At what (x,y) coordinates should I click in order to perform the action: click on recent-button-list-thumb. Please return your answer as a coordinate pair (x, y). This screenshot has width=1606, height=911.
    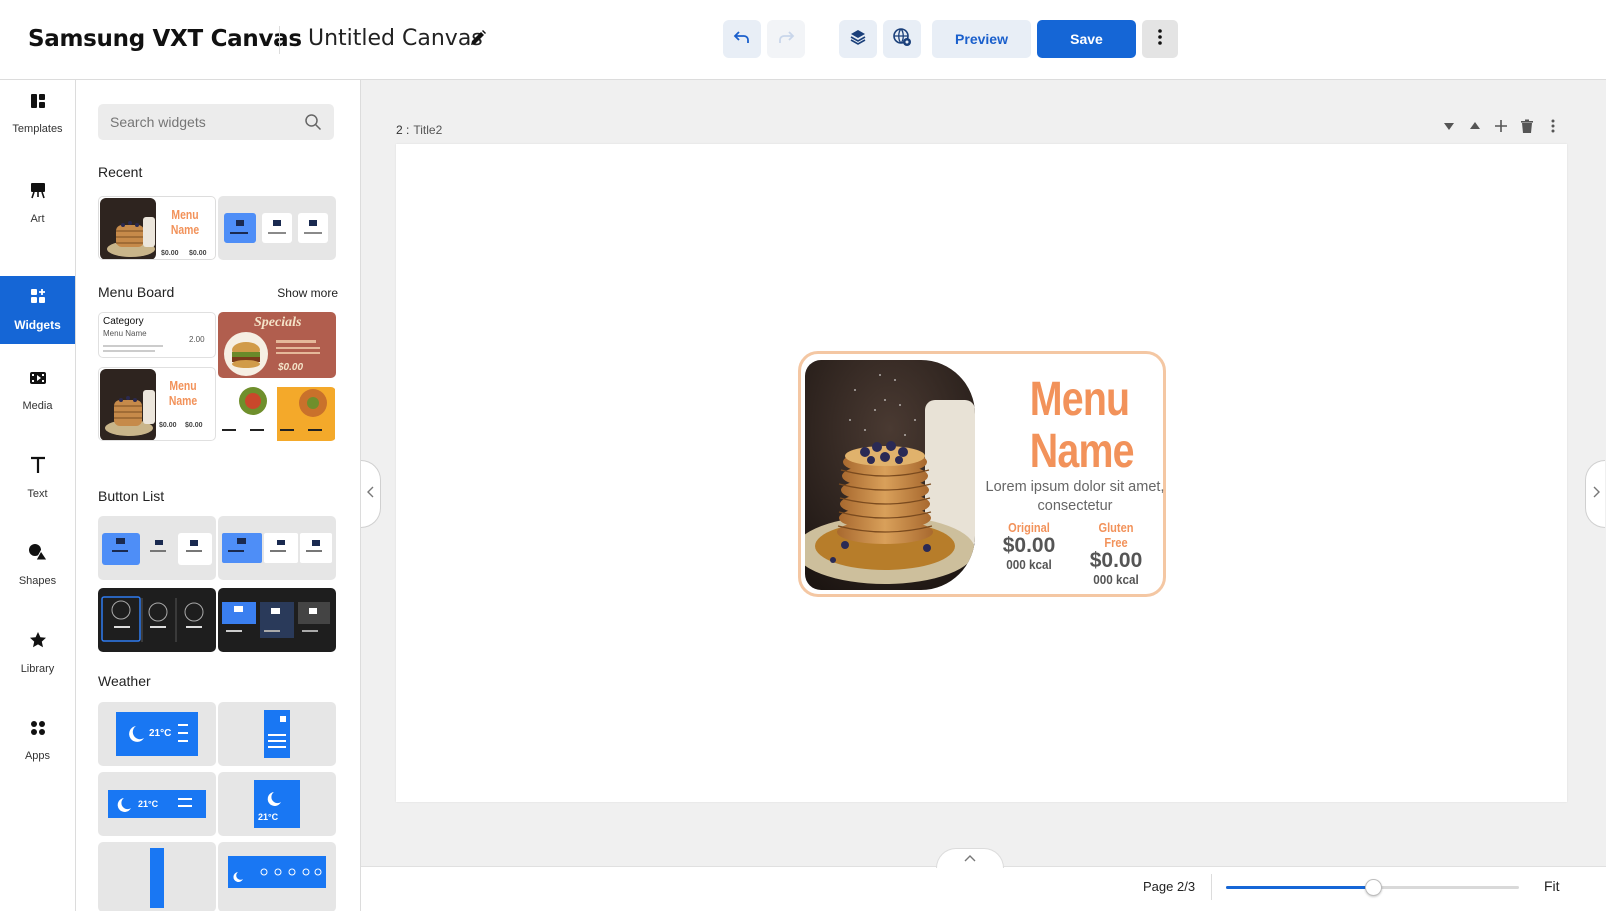
    Looking at the image, I should click on (277, 228).